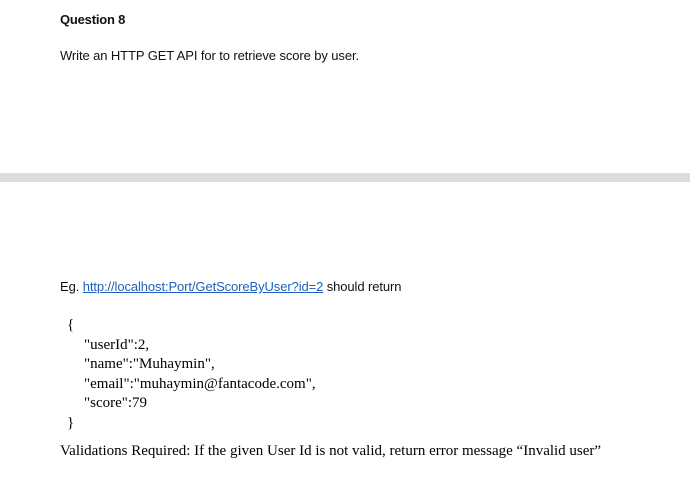  I want to click on json-line-score: "score":79, so click(116, 403).